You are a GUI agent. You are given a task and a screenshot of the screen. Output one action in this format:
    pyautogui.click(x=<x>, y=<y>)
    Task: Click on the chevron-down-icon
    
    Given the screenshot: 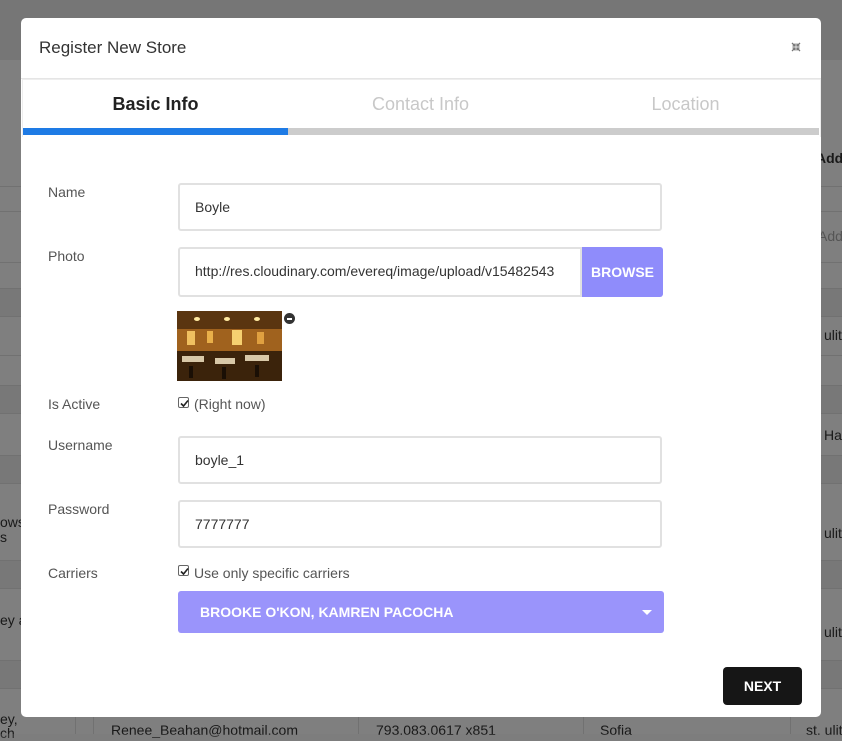 What is the action you would take?
    pyautogui.click(x=647, y=612)
    